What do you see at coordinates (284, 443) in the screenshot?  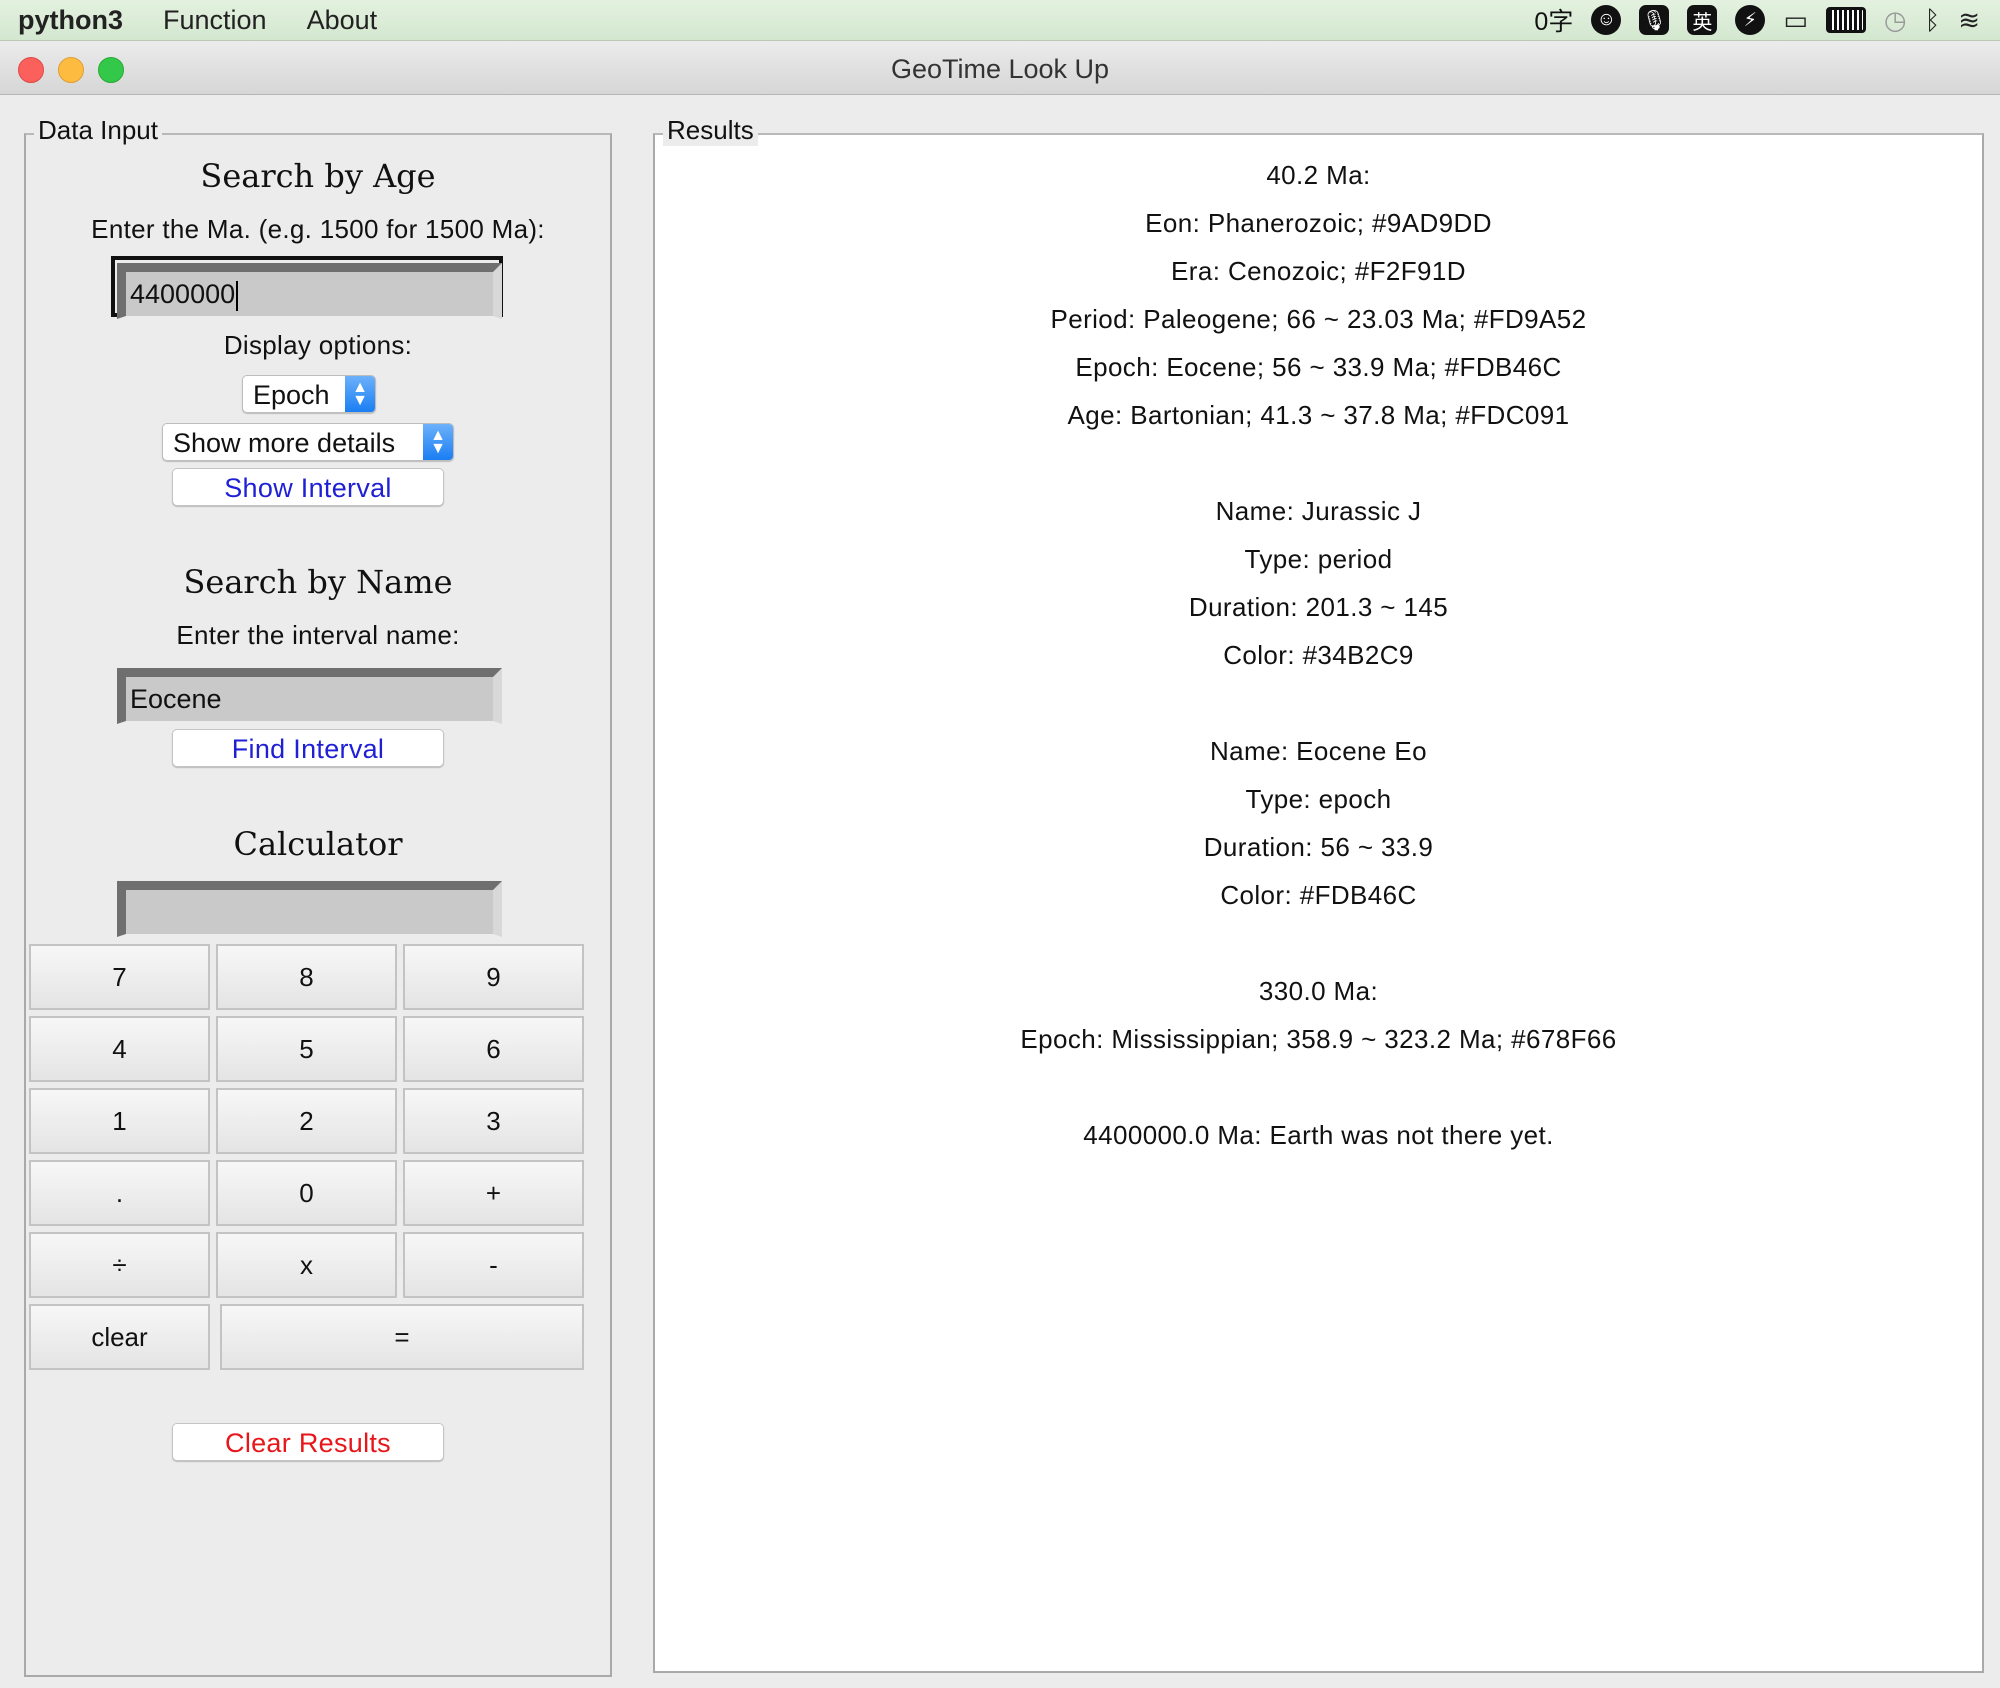 I see `detail-level-value: Show more details` at bounding box center [284, 443].